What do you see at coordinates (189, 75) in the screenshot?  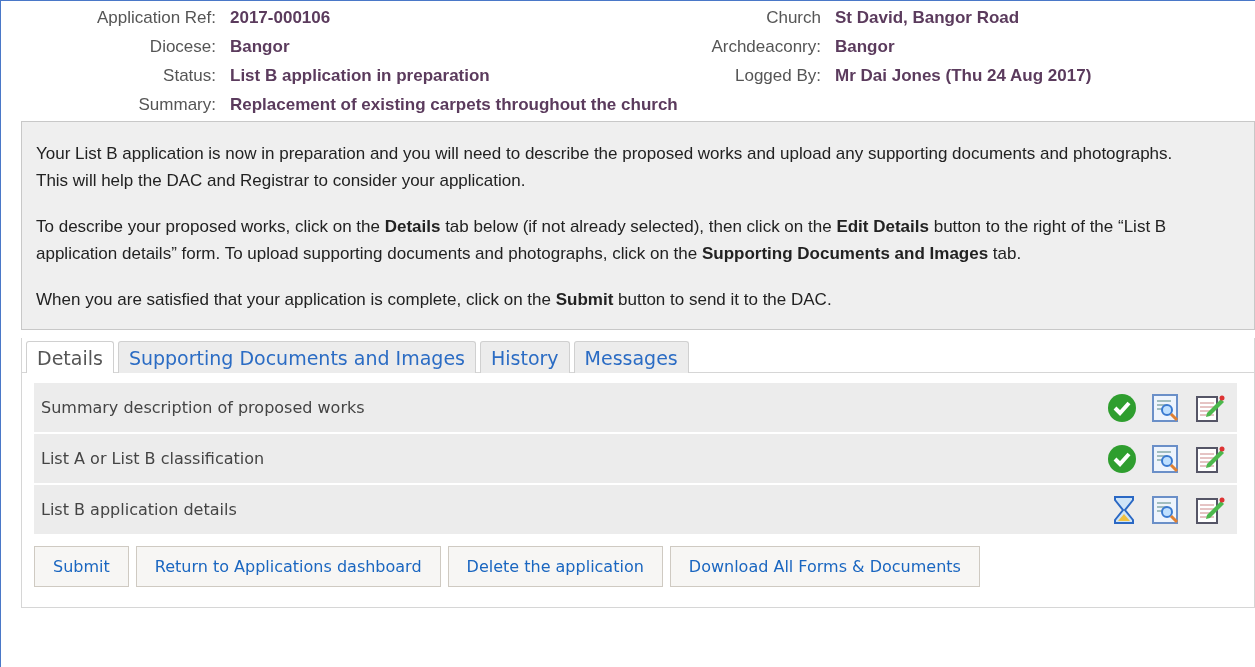 I see `field-label: Status:` at bounding box center [189, 75].